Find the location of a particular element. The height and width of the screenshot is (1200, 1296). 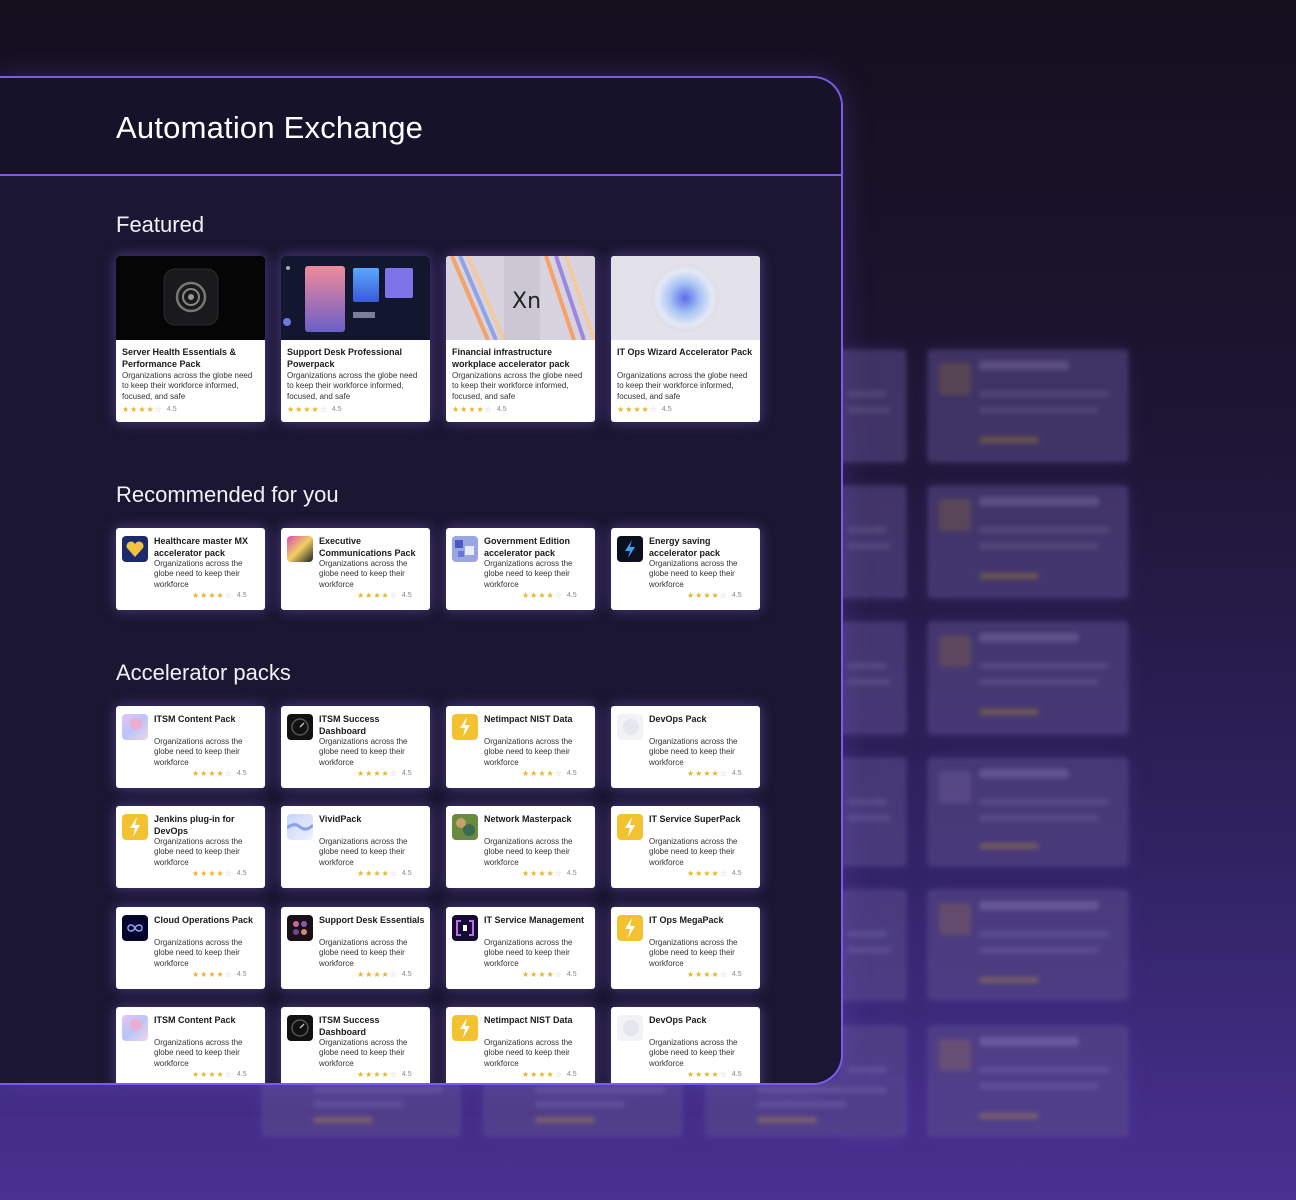

panel-header: Automation Exchange is located at coordinates (420, 127).